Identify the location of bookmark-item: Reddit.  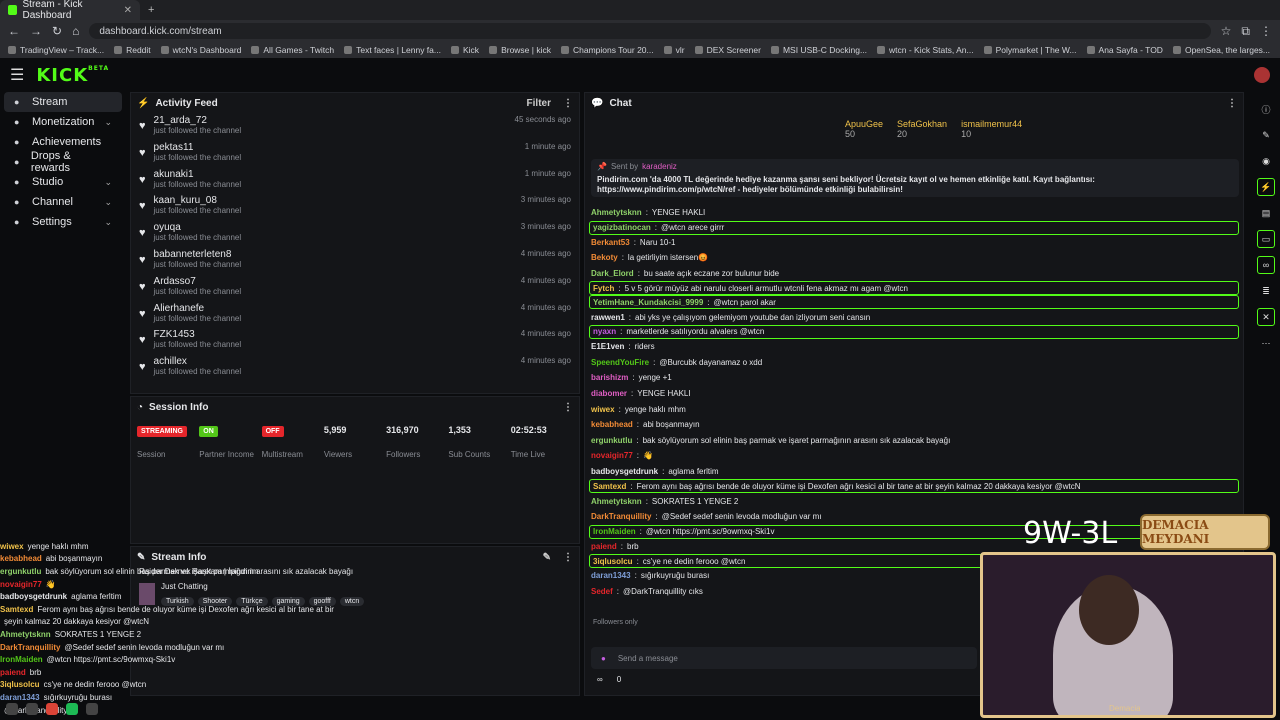
(132, 50).